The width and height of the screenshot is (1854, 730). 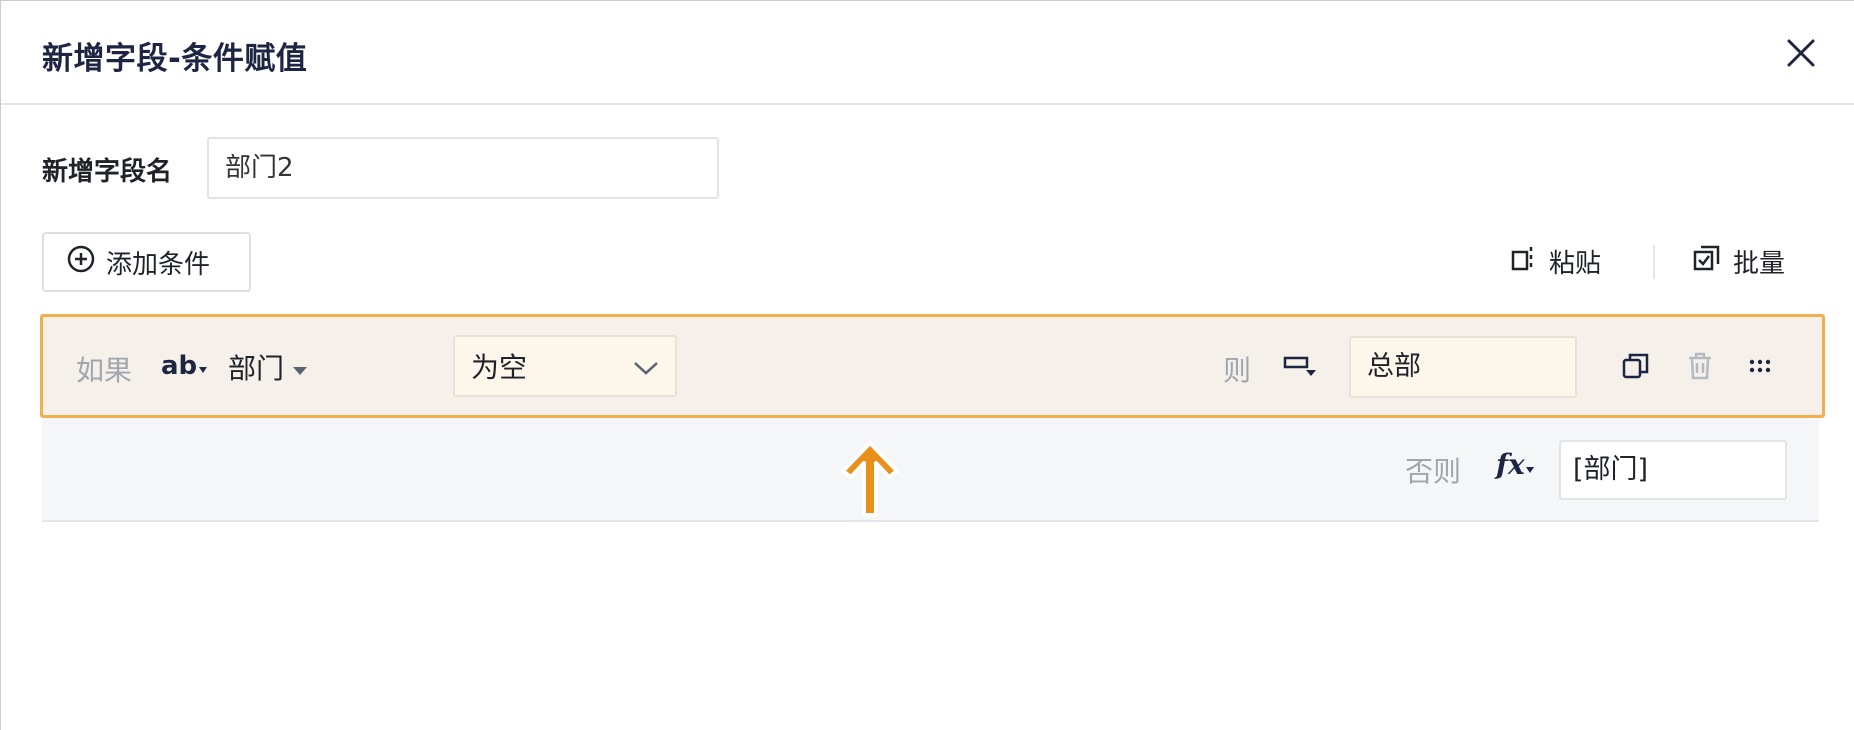 What do you see at coordinates (184, 366) in the screenshot?
I see `text-type-icon: ab` at bounding box center [184, 366].